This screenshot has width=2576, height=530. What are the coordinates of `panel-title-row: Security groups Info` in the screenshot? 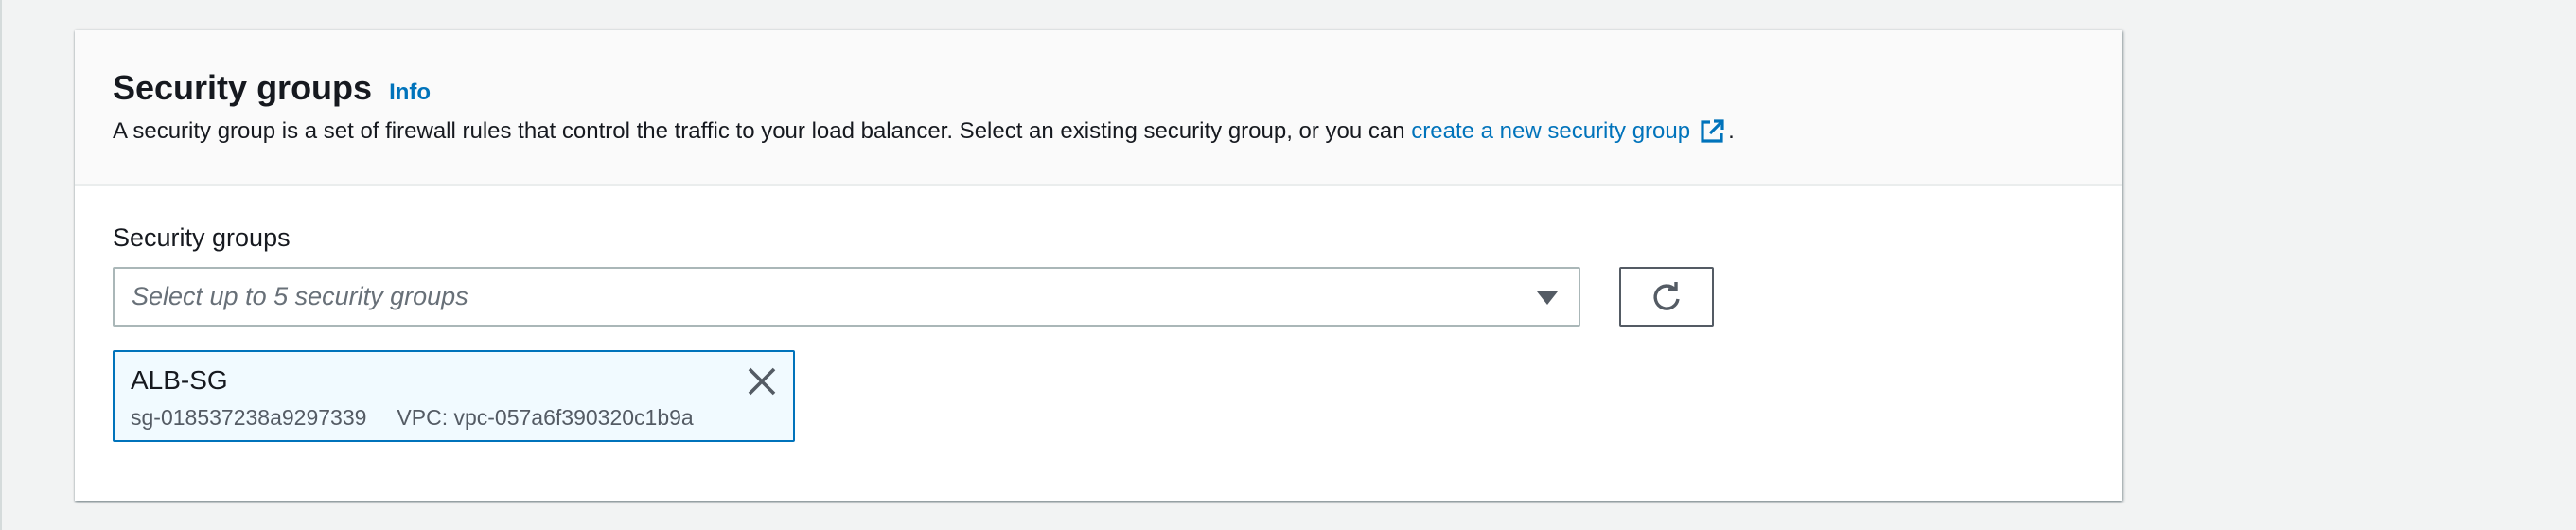 It's located at (272, 88).